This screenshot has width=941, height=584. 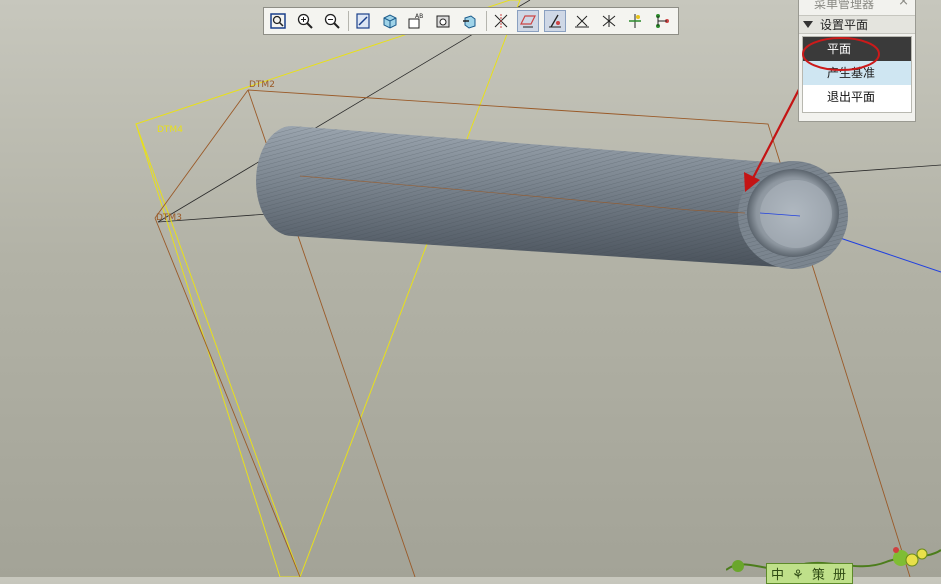 I want to click on annotations-icon, so click(x=663, y=21).